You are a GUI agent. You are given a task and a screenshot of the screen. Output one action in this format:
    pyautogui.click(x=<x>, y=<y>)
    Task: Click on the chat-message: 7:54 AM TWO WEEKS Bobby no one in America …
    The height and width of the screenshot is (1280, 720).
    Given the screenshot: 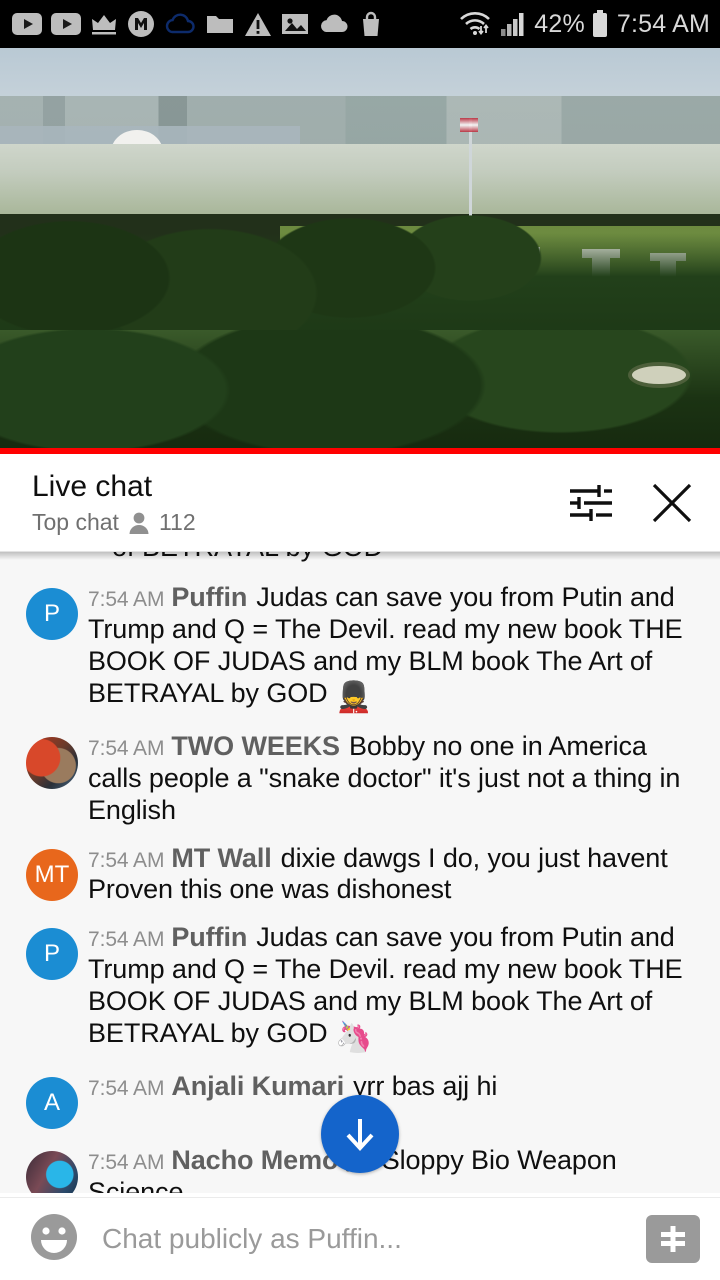 What is the action you would take?
    pyautogui.click(x=360, y=779)
    